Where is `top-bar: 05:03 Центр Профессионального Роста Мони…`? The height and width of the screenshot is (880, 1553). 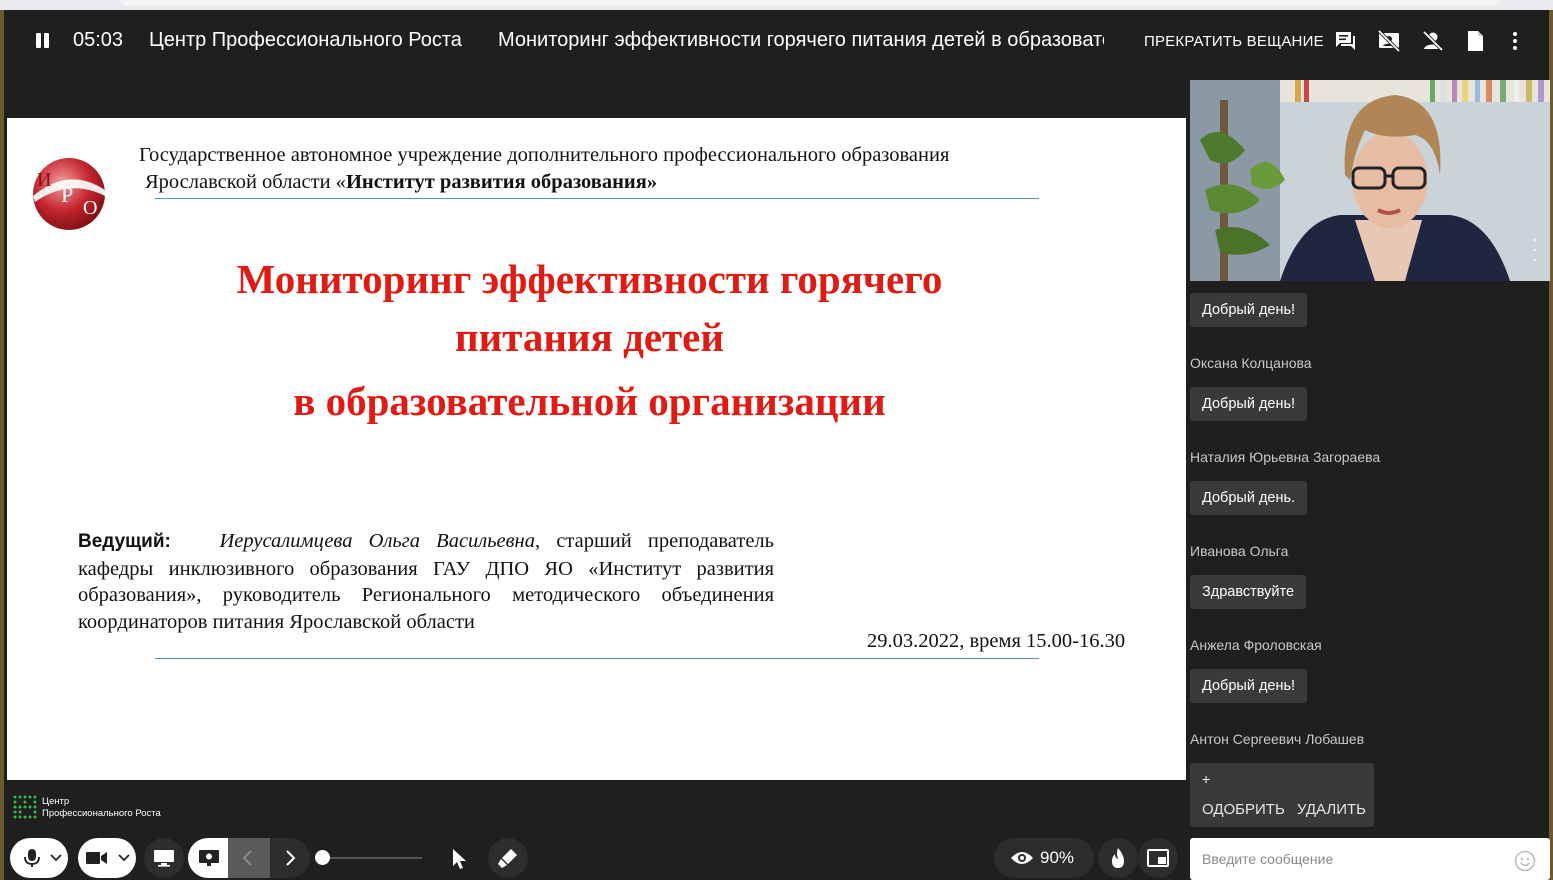 top-bar: 05:03 Центр Профессионального Роста Мони… is located at coordinates (776, 41).